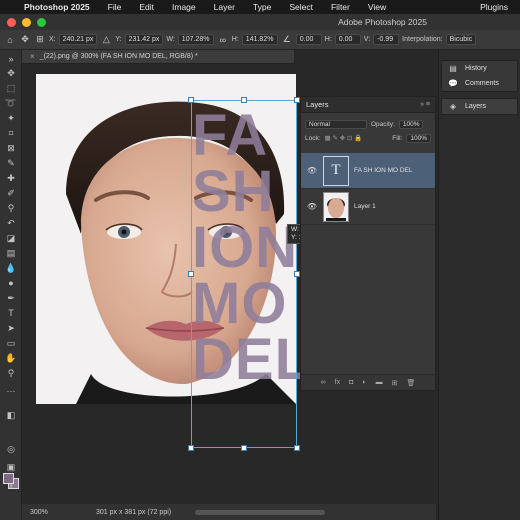 The width and height of the screenshot is (520, 520). I want to click on menu-view: View, so click(377, 7).